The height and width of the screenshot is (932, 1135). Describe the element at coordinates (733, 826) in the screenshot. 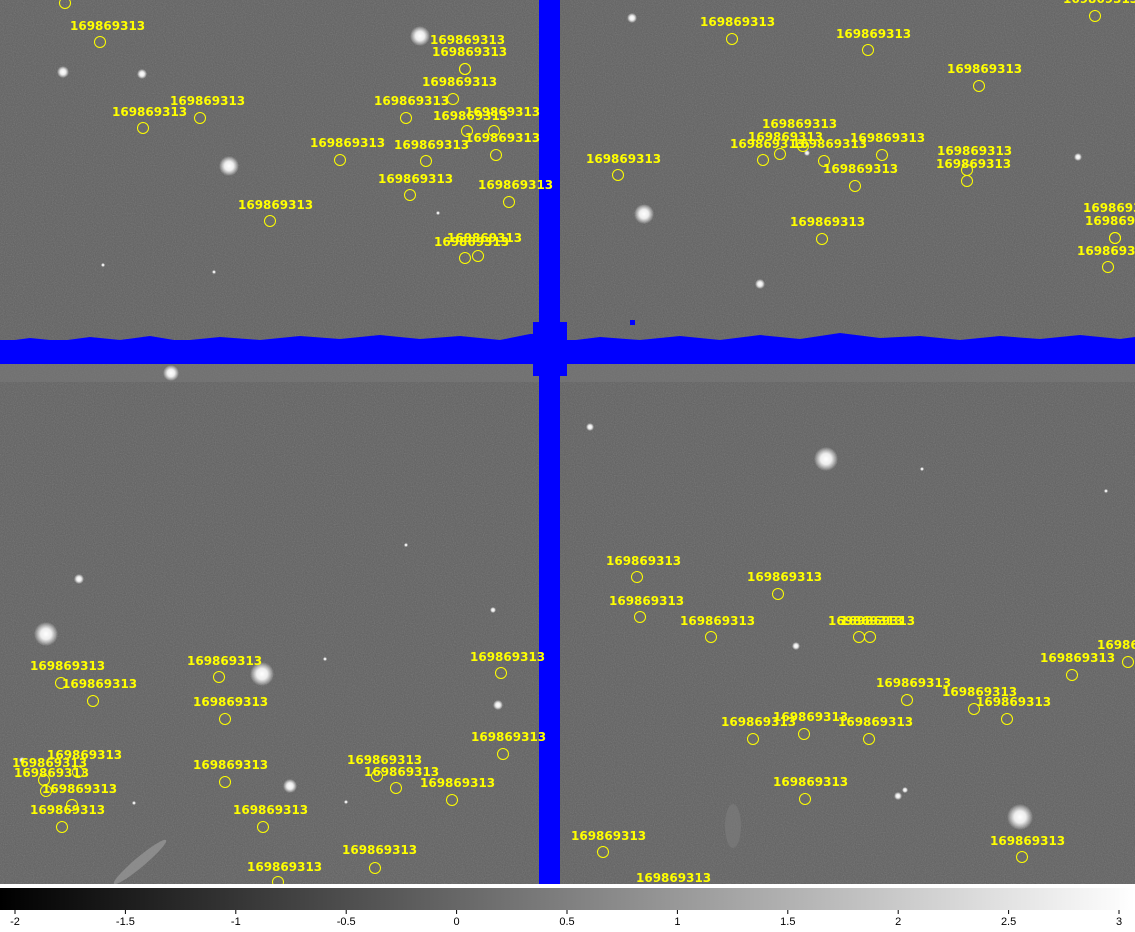

I see `extended-object` at that location.